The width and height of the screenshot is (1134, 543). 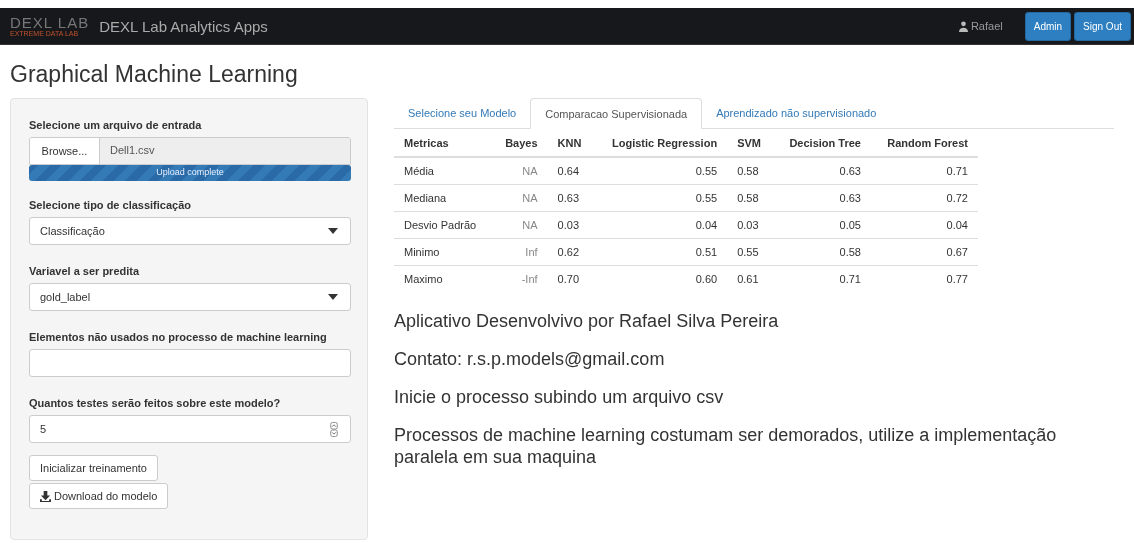 What do you see at coordinates (1048, 26) in the screenshot?
I see `nav-button: Admin` at bounding box center [1048, 26].